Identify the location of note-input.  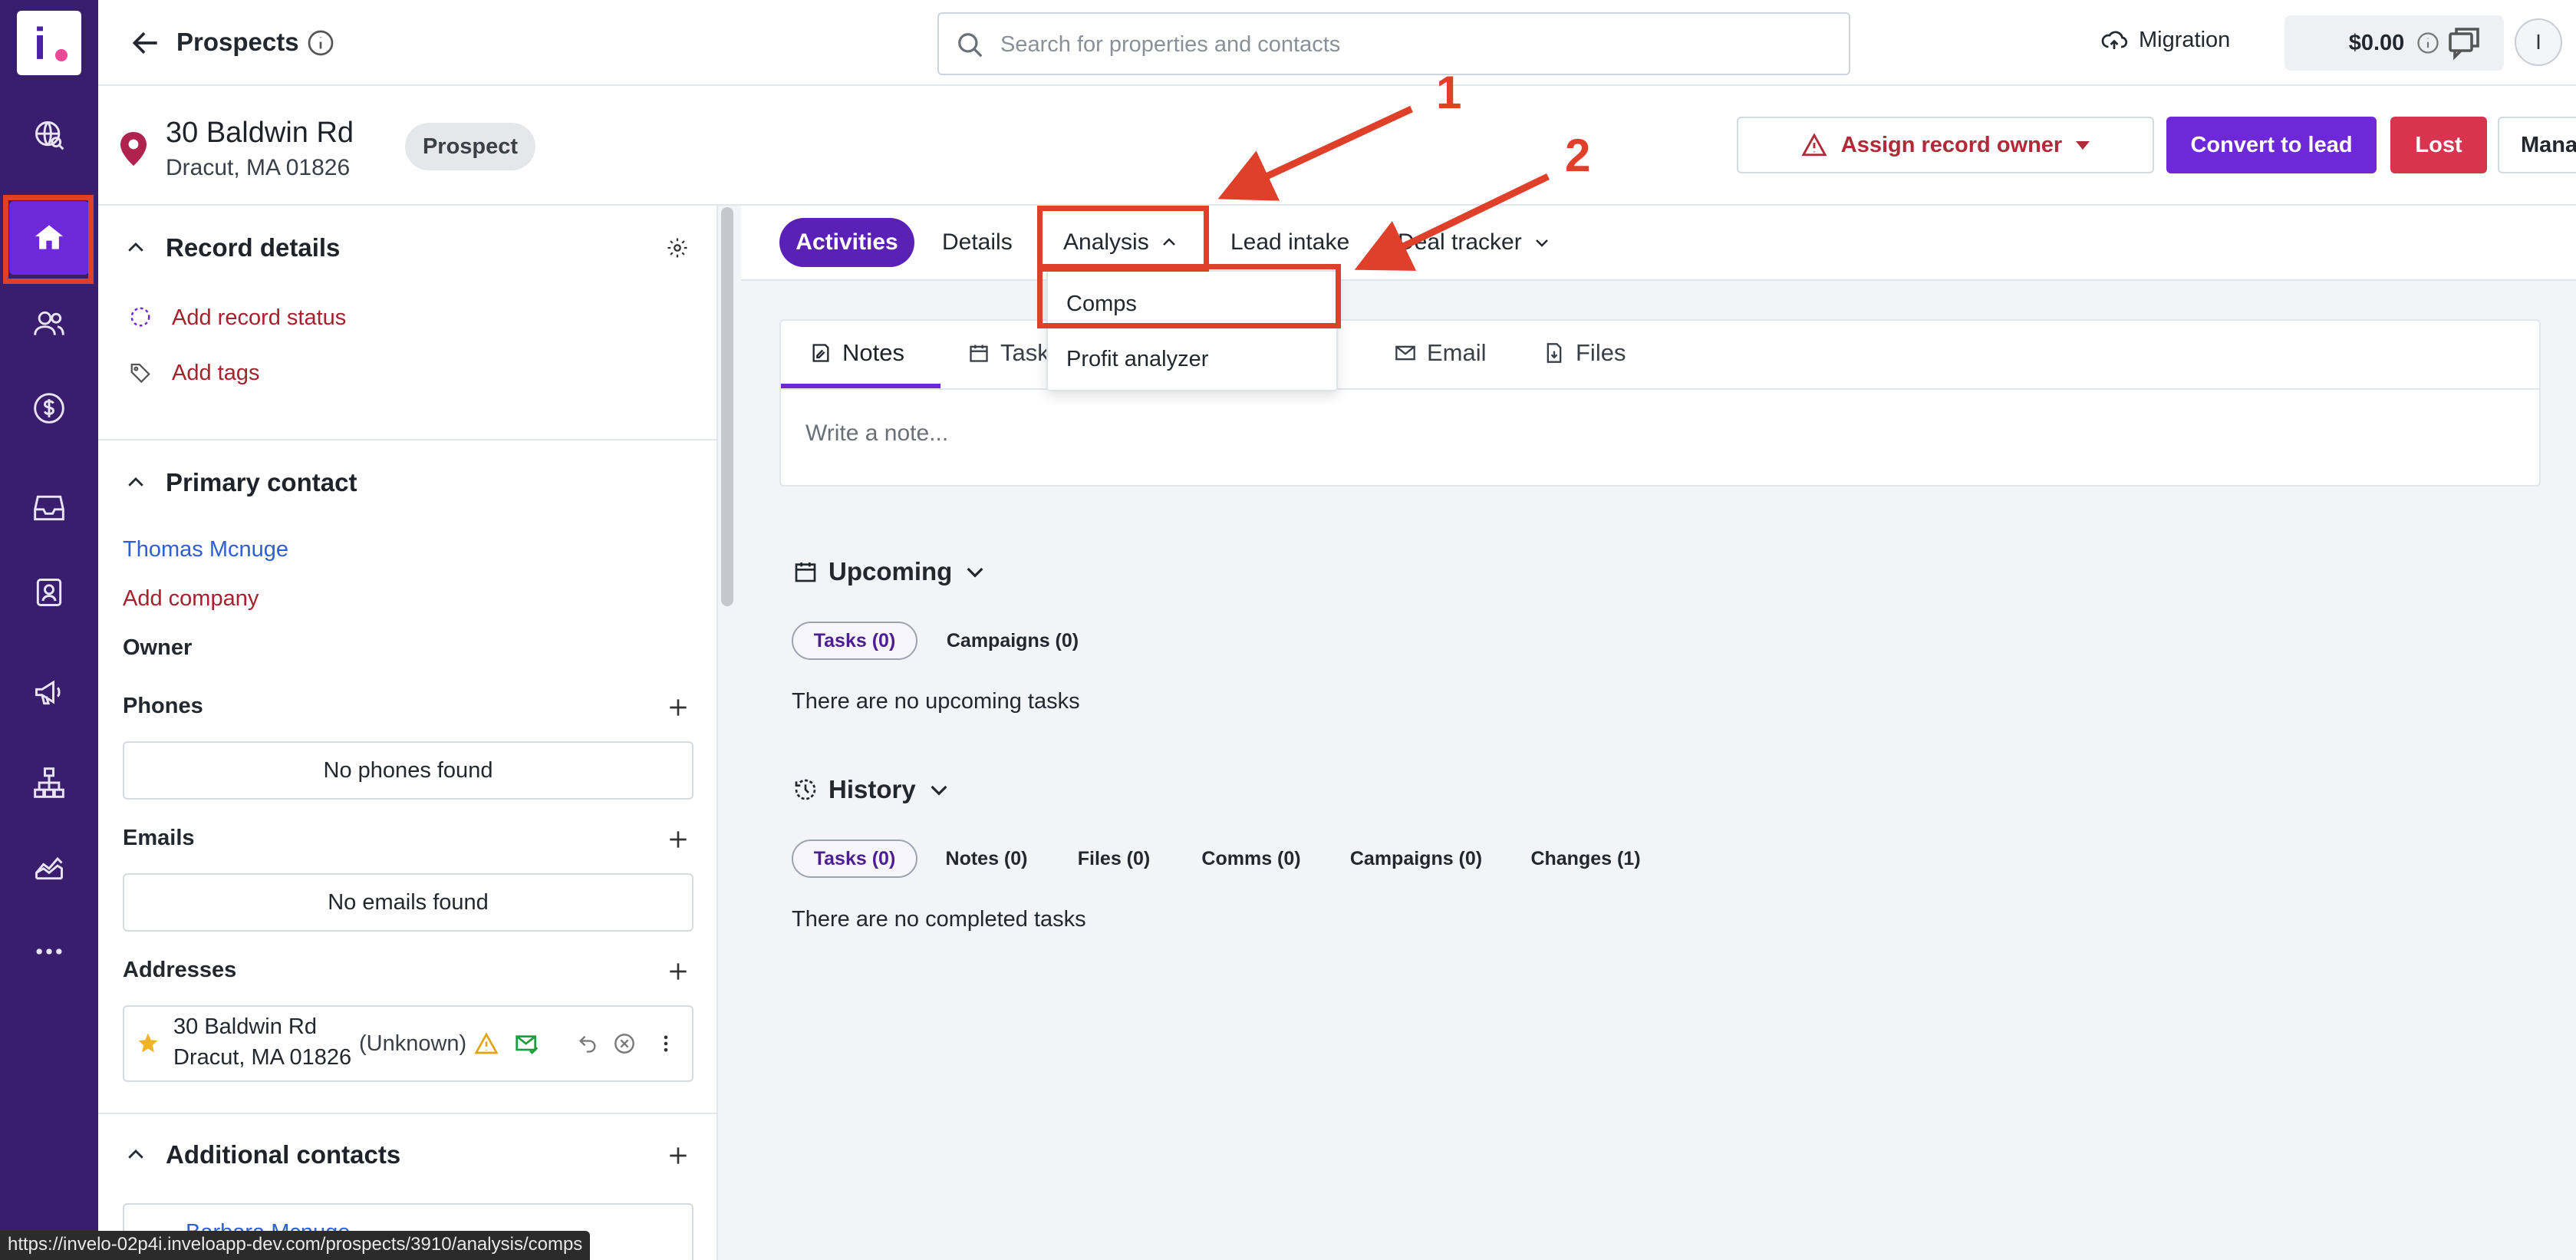
(1649, 434).